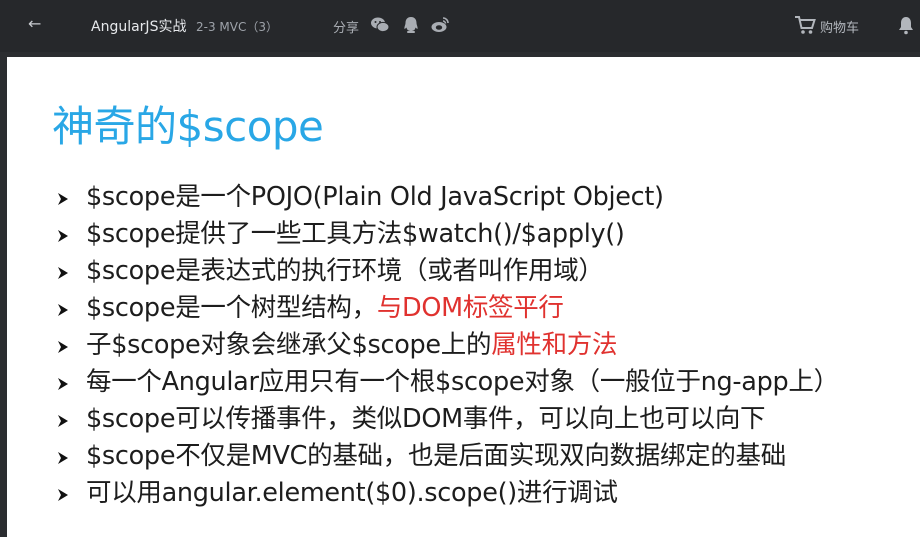  What do you see at coordinates (839, 26) in the screenshot?
I see `cart-label: 购物车` at bounding box center [839, 26].